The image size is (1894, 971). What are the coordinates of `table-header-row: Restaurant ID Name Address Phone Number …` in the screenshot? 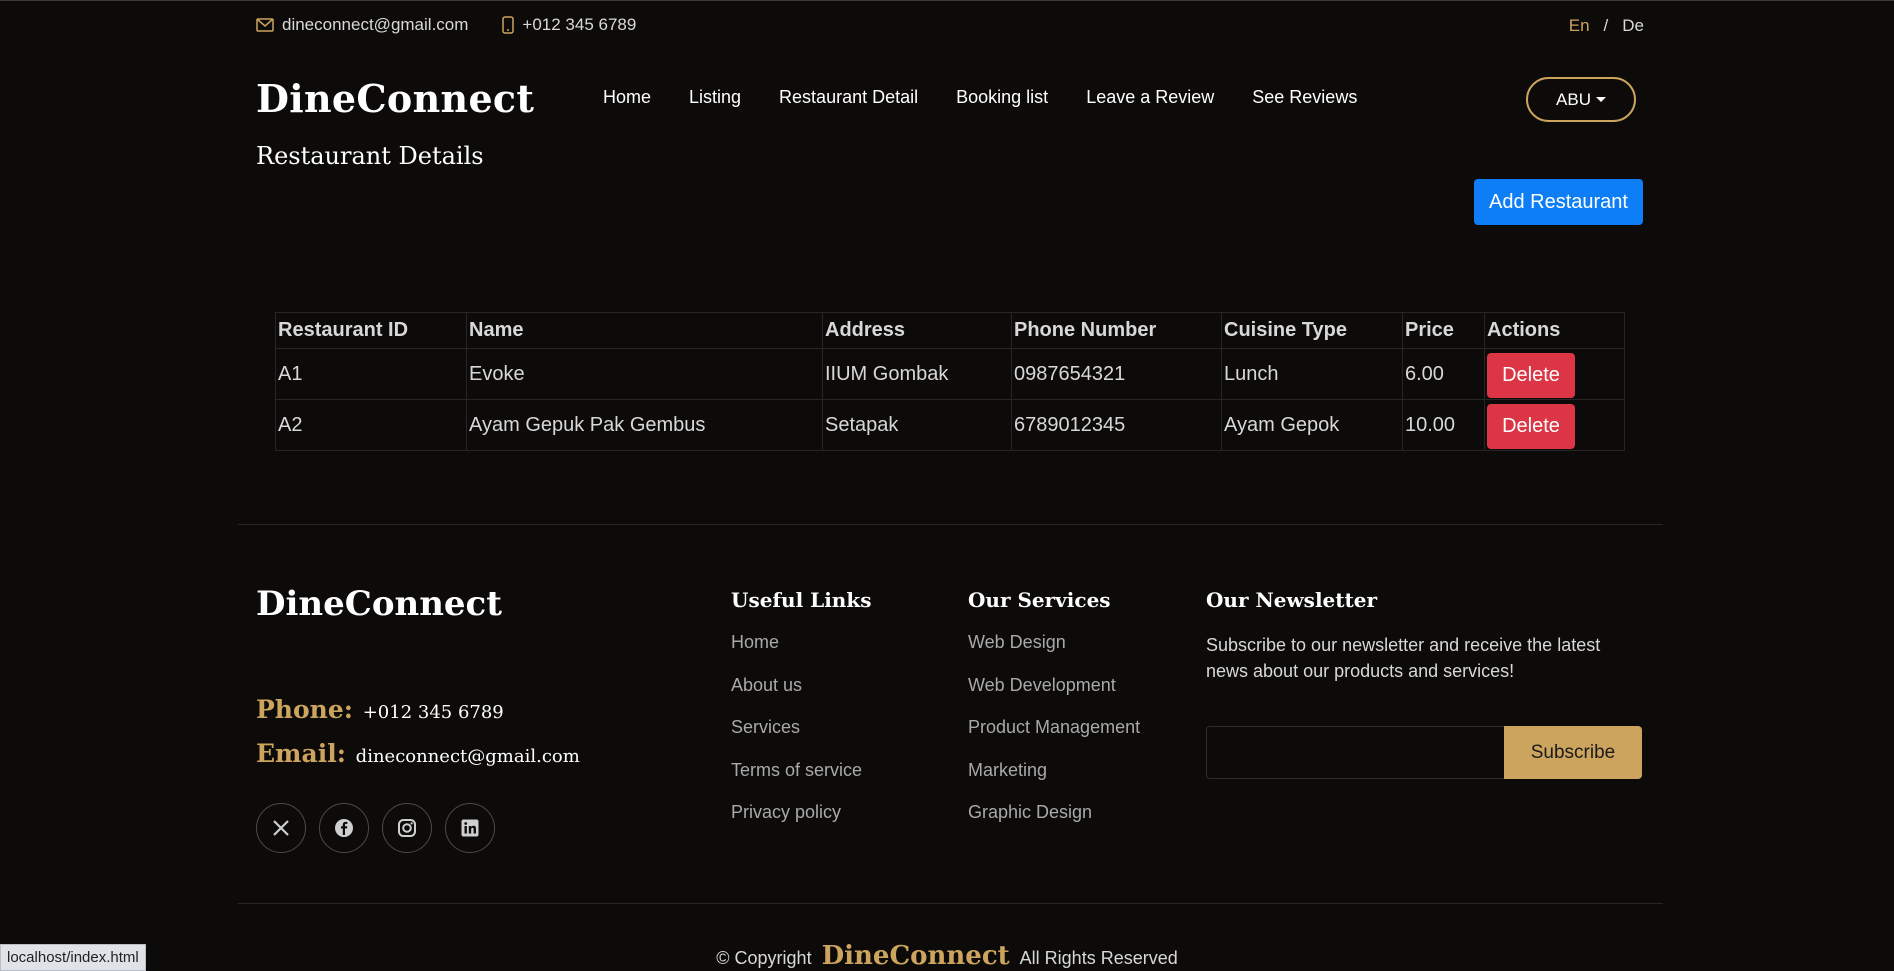 It's located at (950, 330).